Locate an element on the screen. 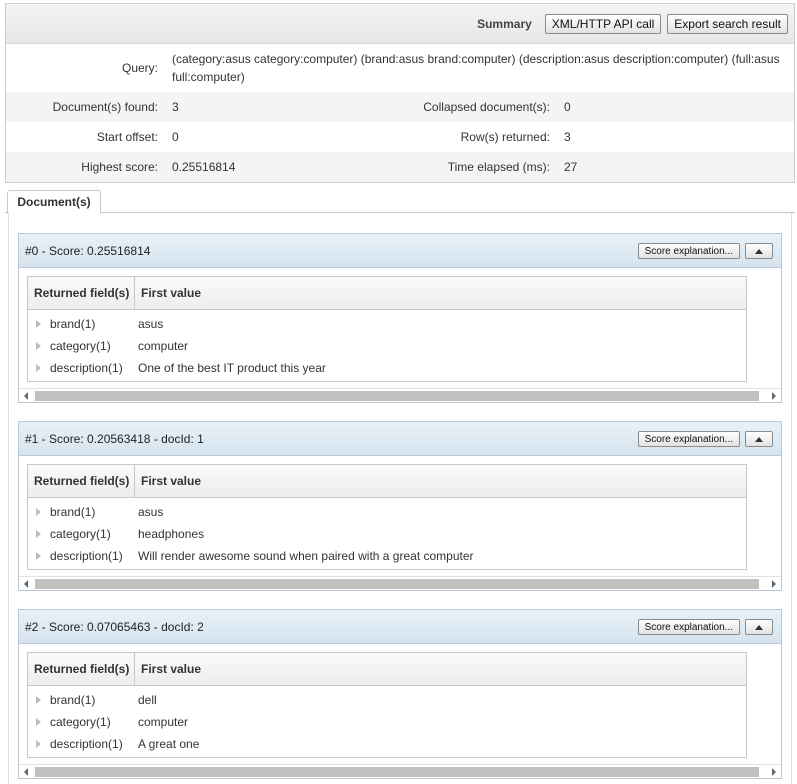  documents-found-label: Document(s) found: is located at coordinates (85, 107).